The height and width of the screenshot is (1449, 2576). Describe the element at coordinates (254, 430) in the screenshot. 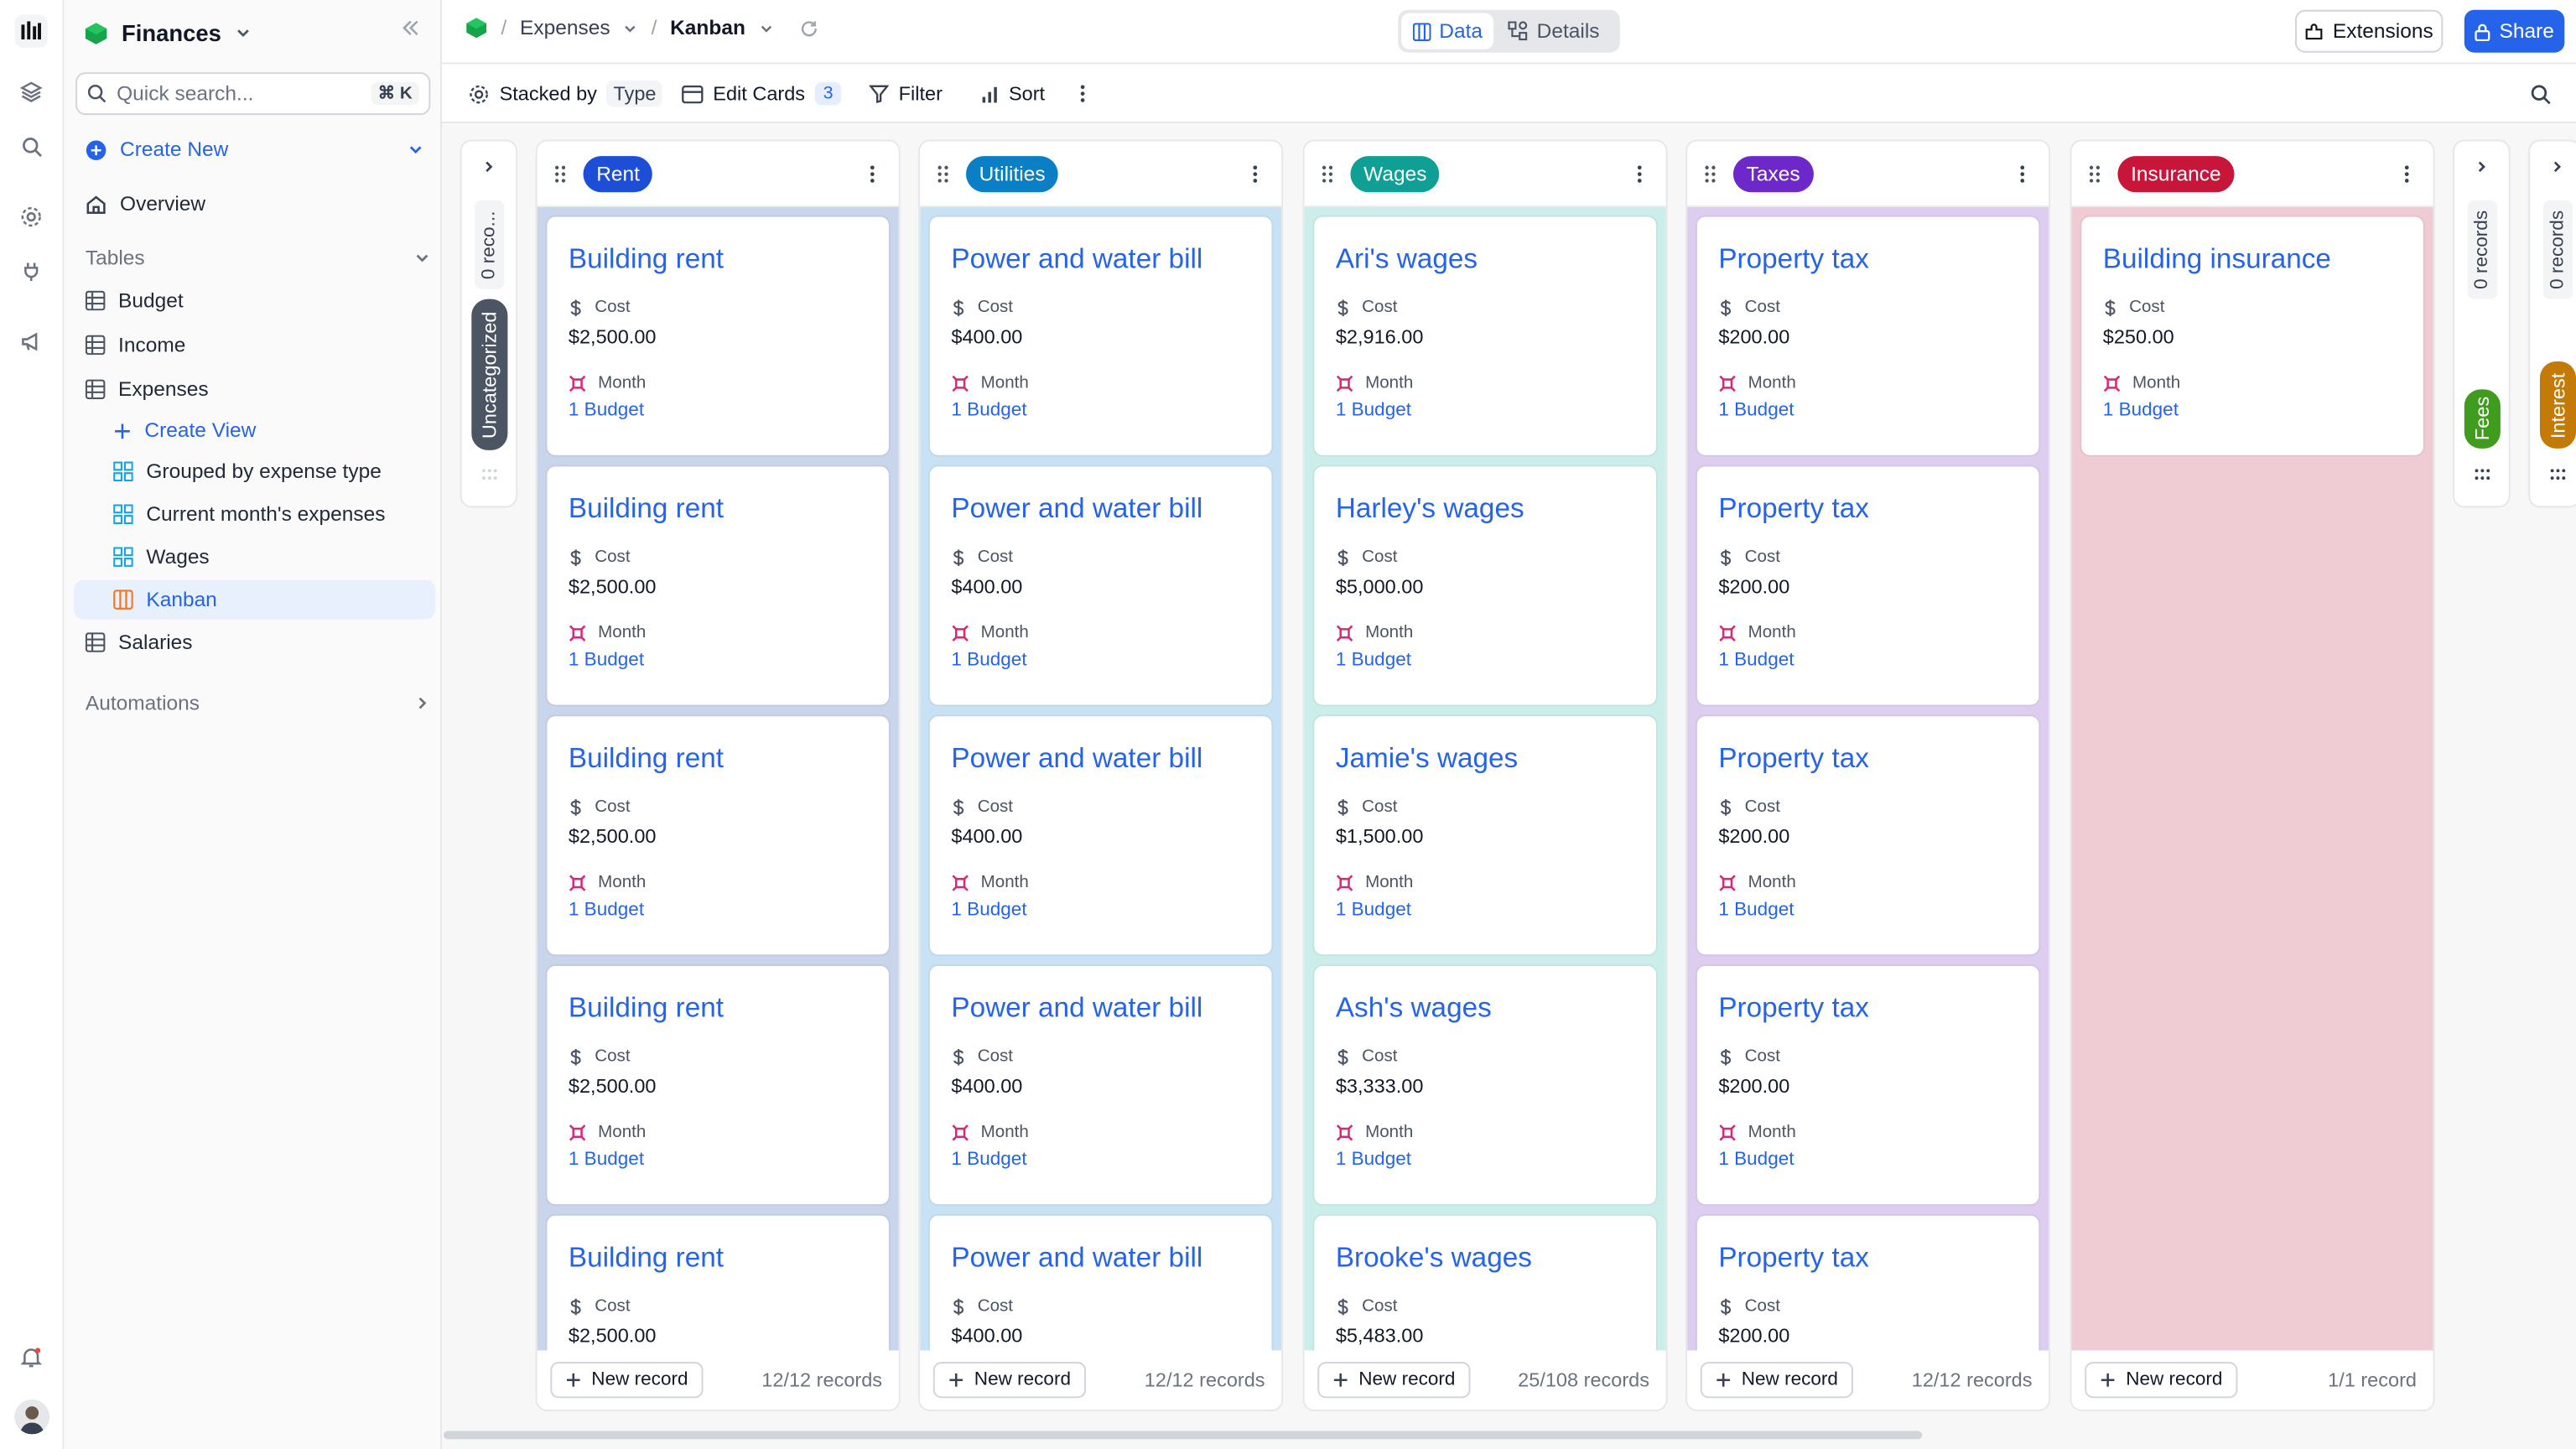

I see `create-view-button: Create View` at that location.